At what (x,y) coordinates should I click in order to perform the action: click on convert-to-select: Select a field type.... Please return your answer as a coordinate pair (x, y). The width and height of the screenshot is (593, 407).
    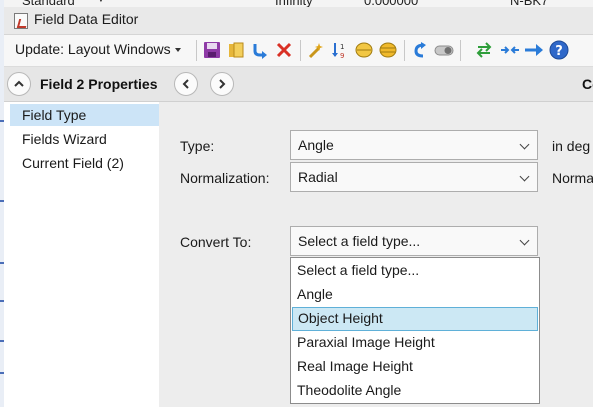
    Looking at the image, I should click on (414, 241).